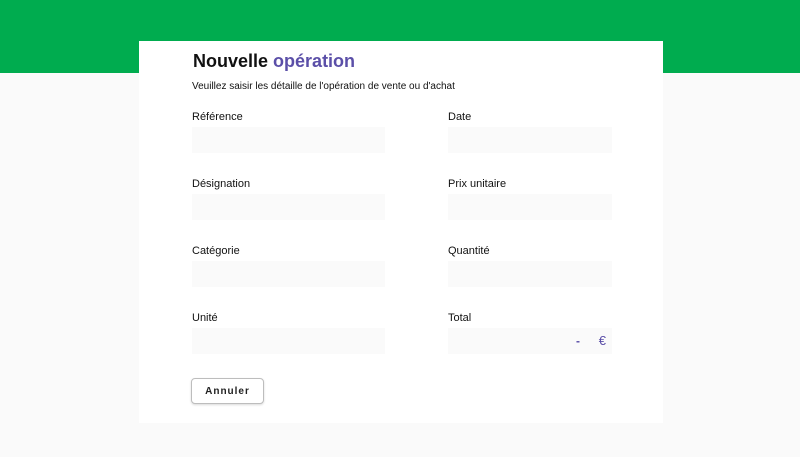 The image size is (800, 457). I want to click on designation-input, so click(288, 207).